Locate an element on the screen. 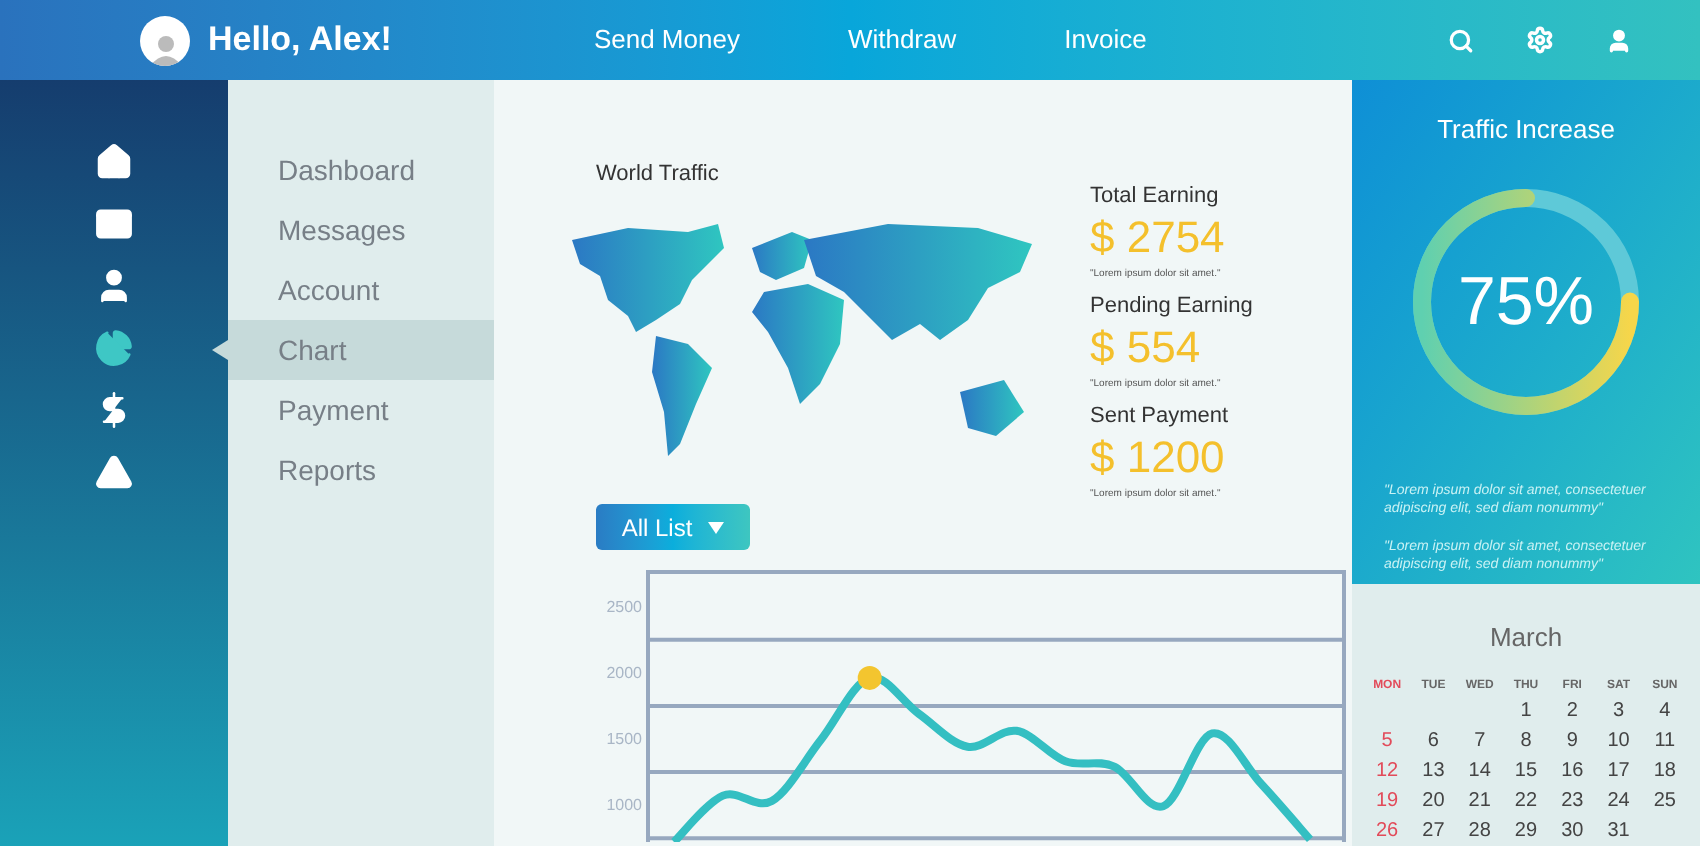 Image resolution: width=1700 pixels, height=846 pixels. calendar-day: 2 is located at coordinates (1572, 711).